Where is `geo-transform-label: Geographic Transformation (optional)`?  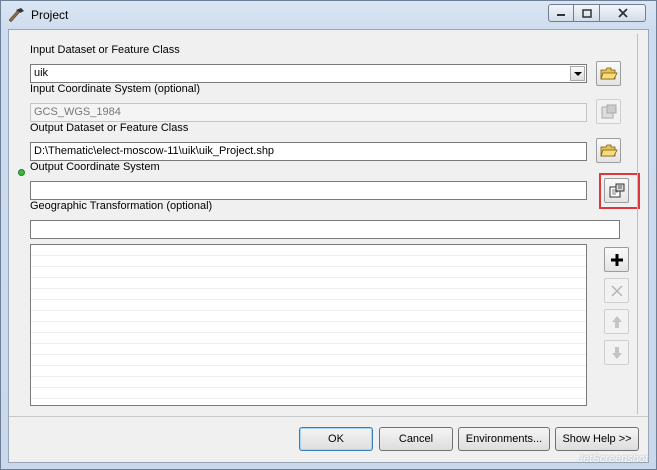
geo-transform-label: Geographic Transformation (optional) is located at coordinates (121, 206).